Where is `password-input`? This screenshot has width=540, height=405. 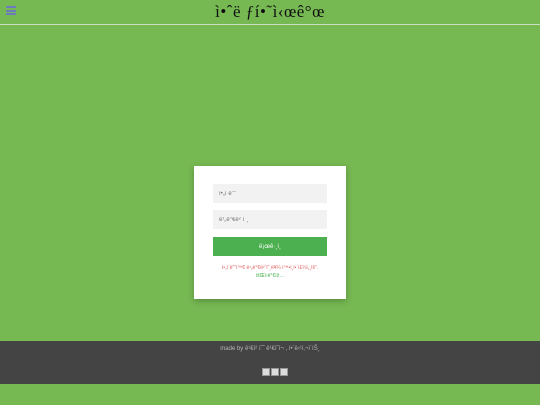 password-input is located at coordinates (270, 219).